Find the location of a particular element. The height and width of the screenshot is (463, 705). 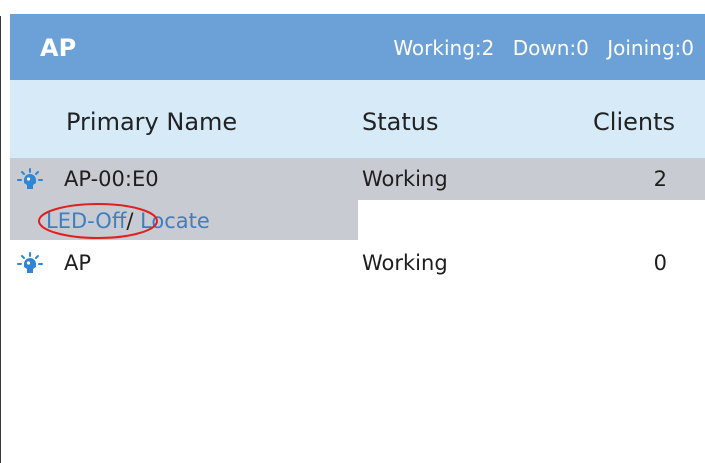

column-header-status: Status is located at coordinates (400, 122).